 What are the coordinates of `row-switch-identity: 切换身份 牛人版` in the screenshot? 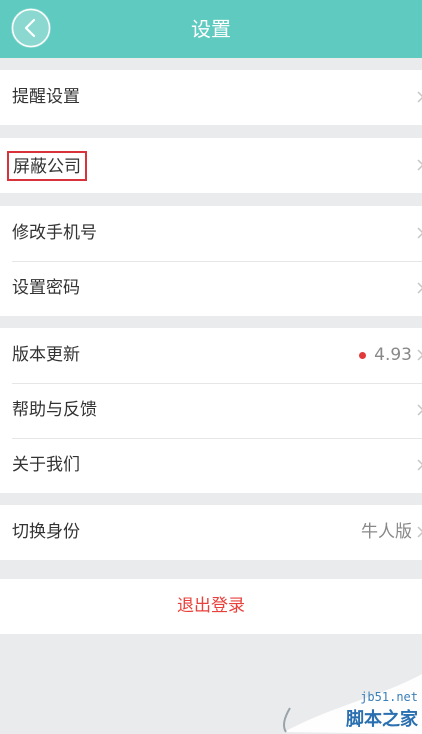 It's located at (211, 532).